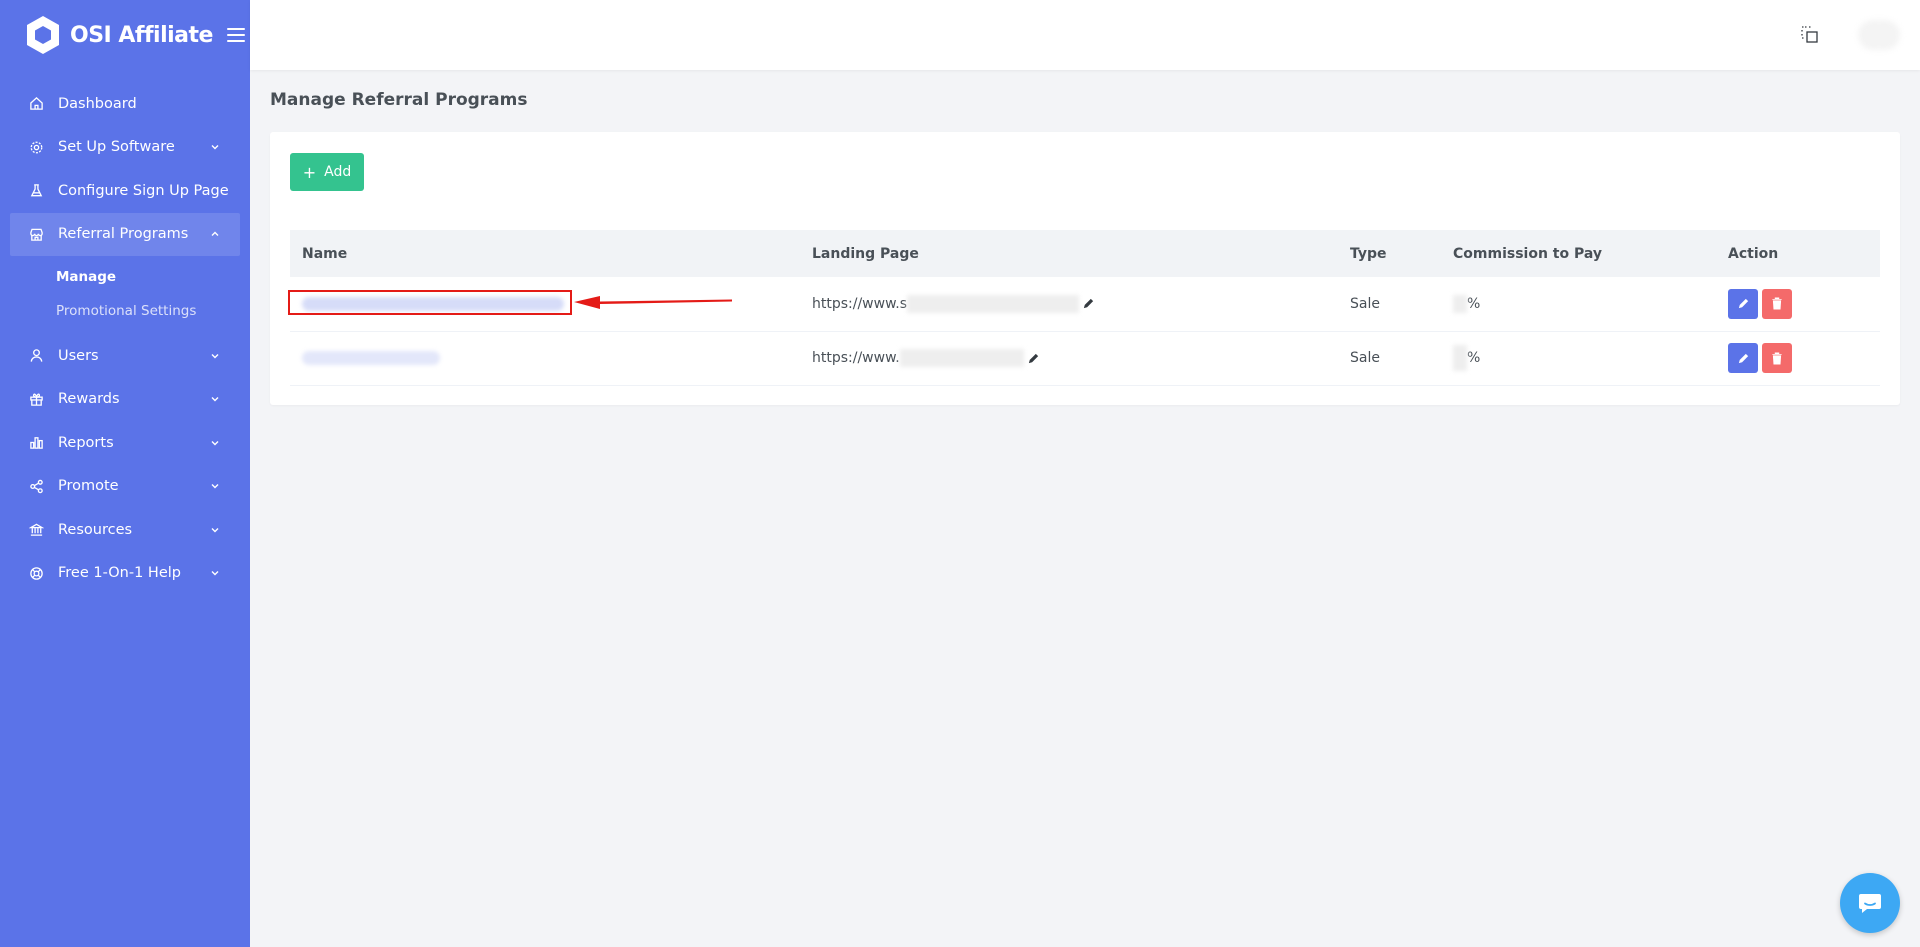  I want to click on add-button-label: Add, so click(338, 172).